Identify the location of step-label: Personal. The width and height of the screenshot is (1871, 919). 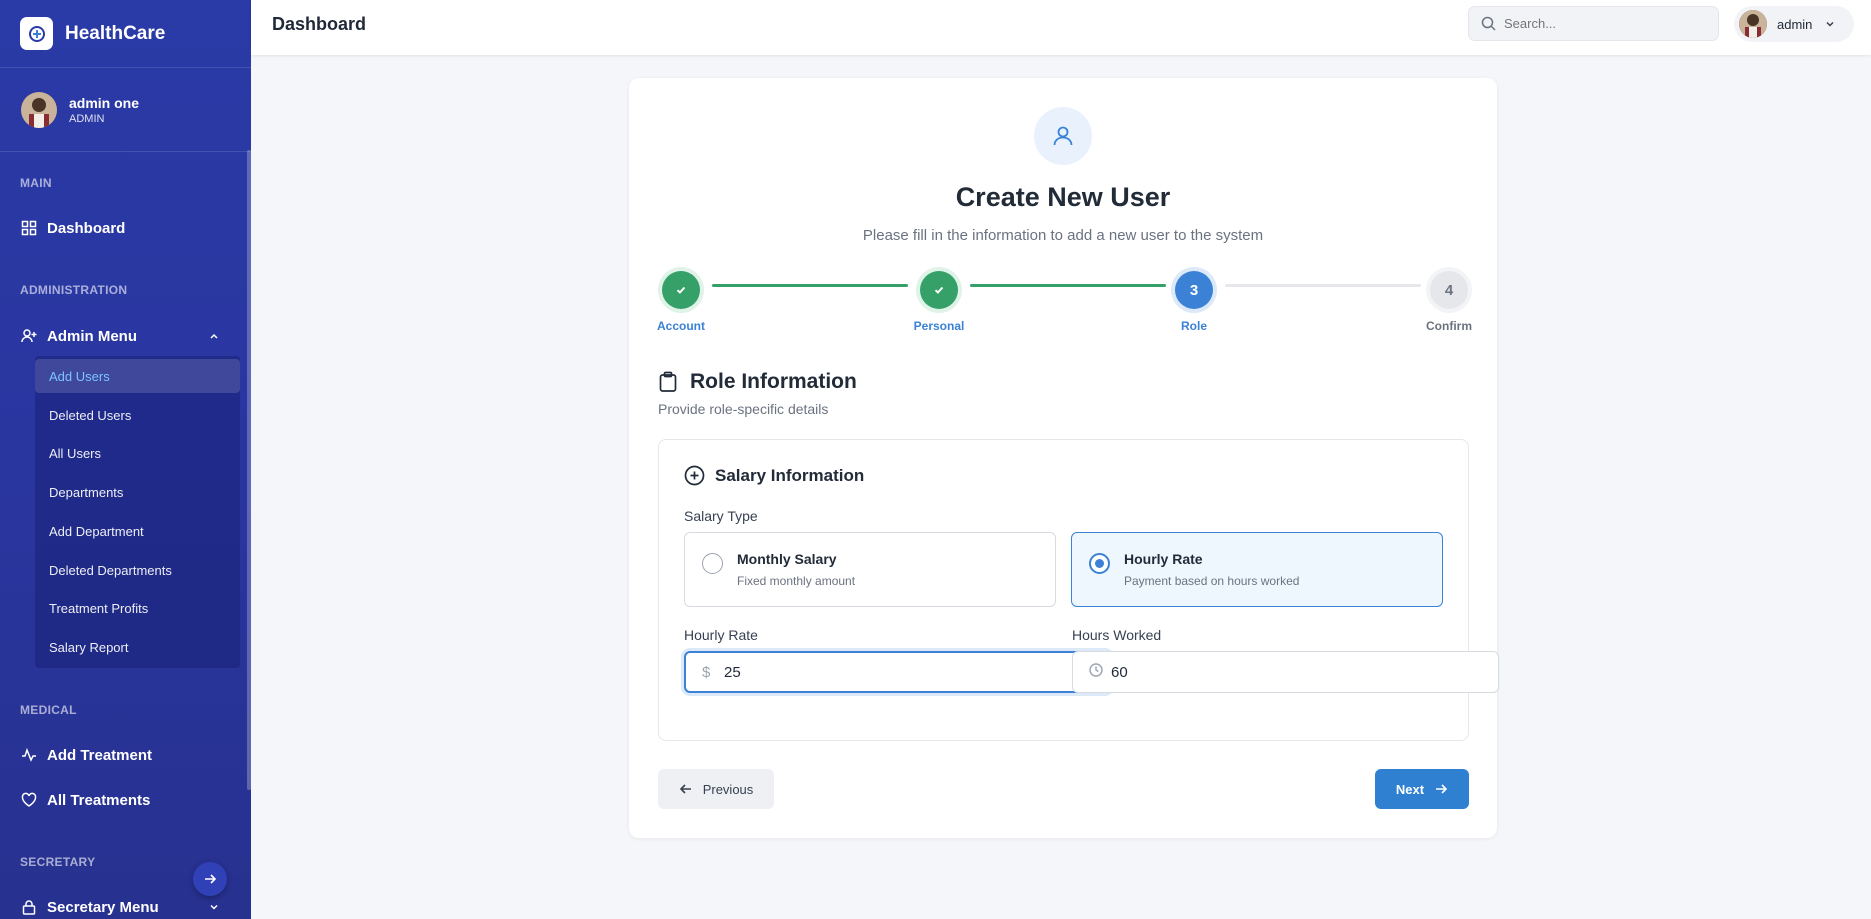
(939, 326).